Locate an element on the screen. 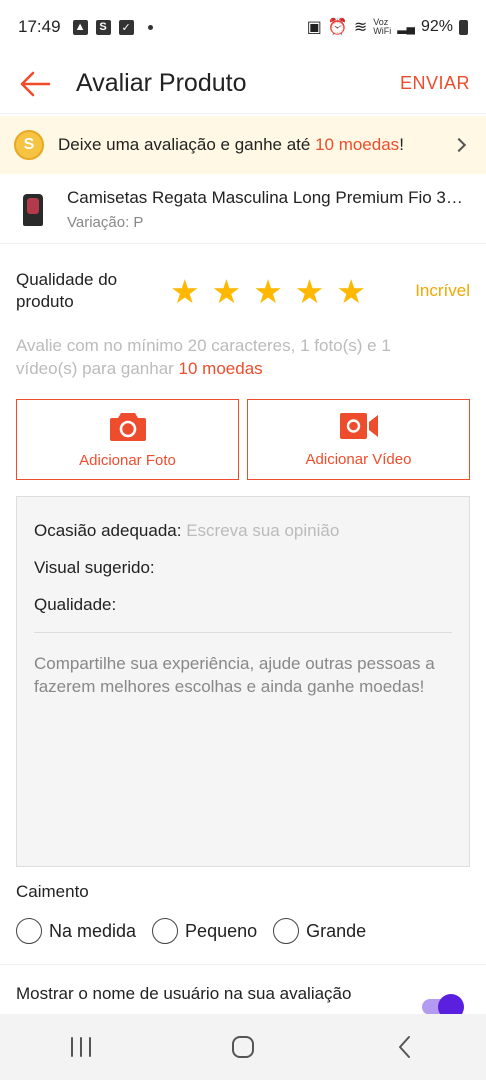  gallery-icon: ▲ is located at coordinates (80, 27).